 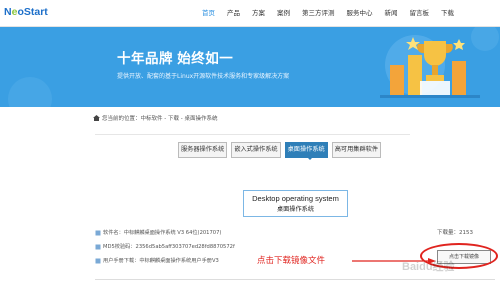 I want to click on nav-home: 首页, so click(x=208, y=13).